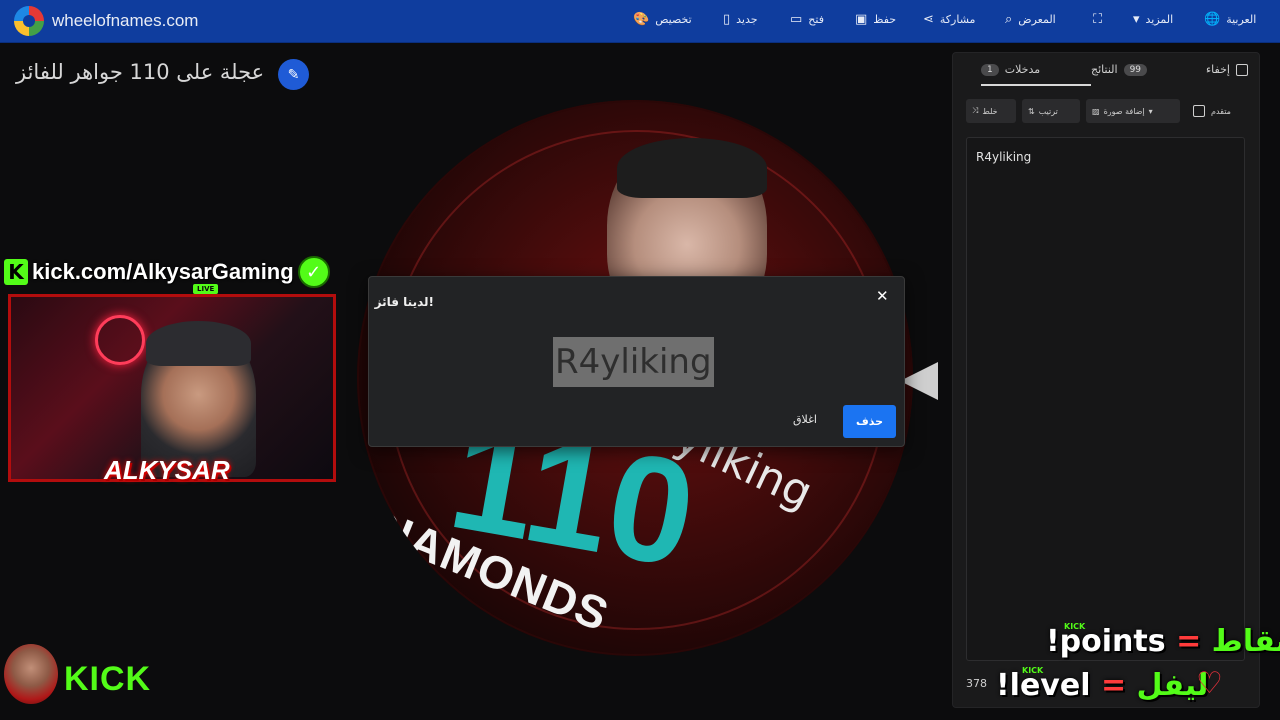 The width and height of the screenshot is (1280, 720). Describe the element at coordinates (1212, 19) in the screenshot. I see `globe-icon: 🌐` at that location.